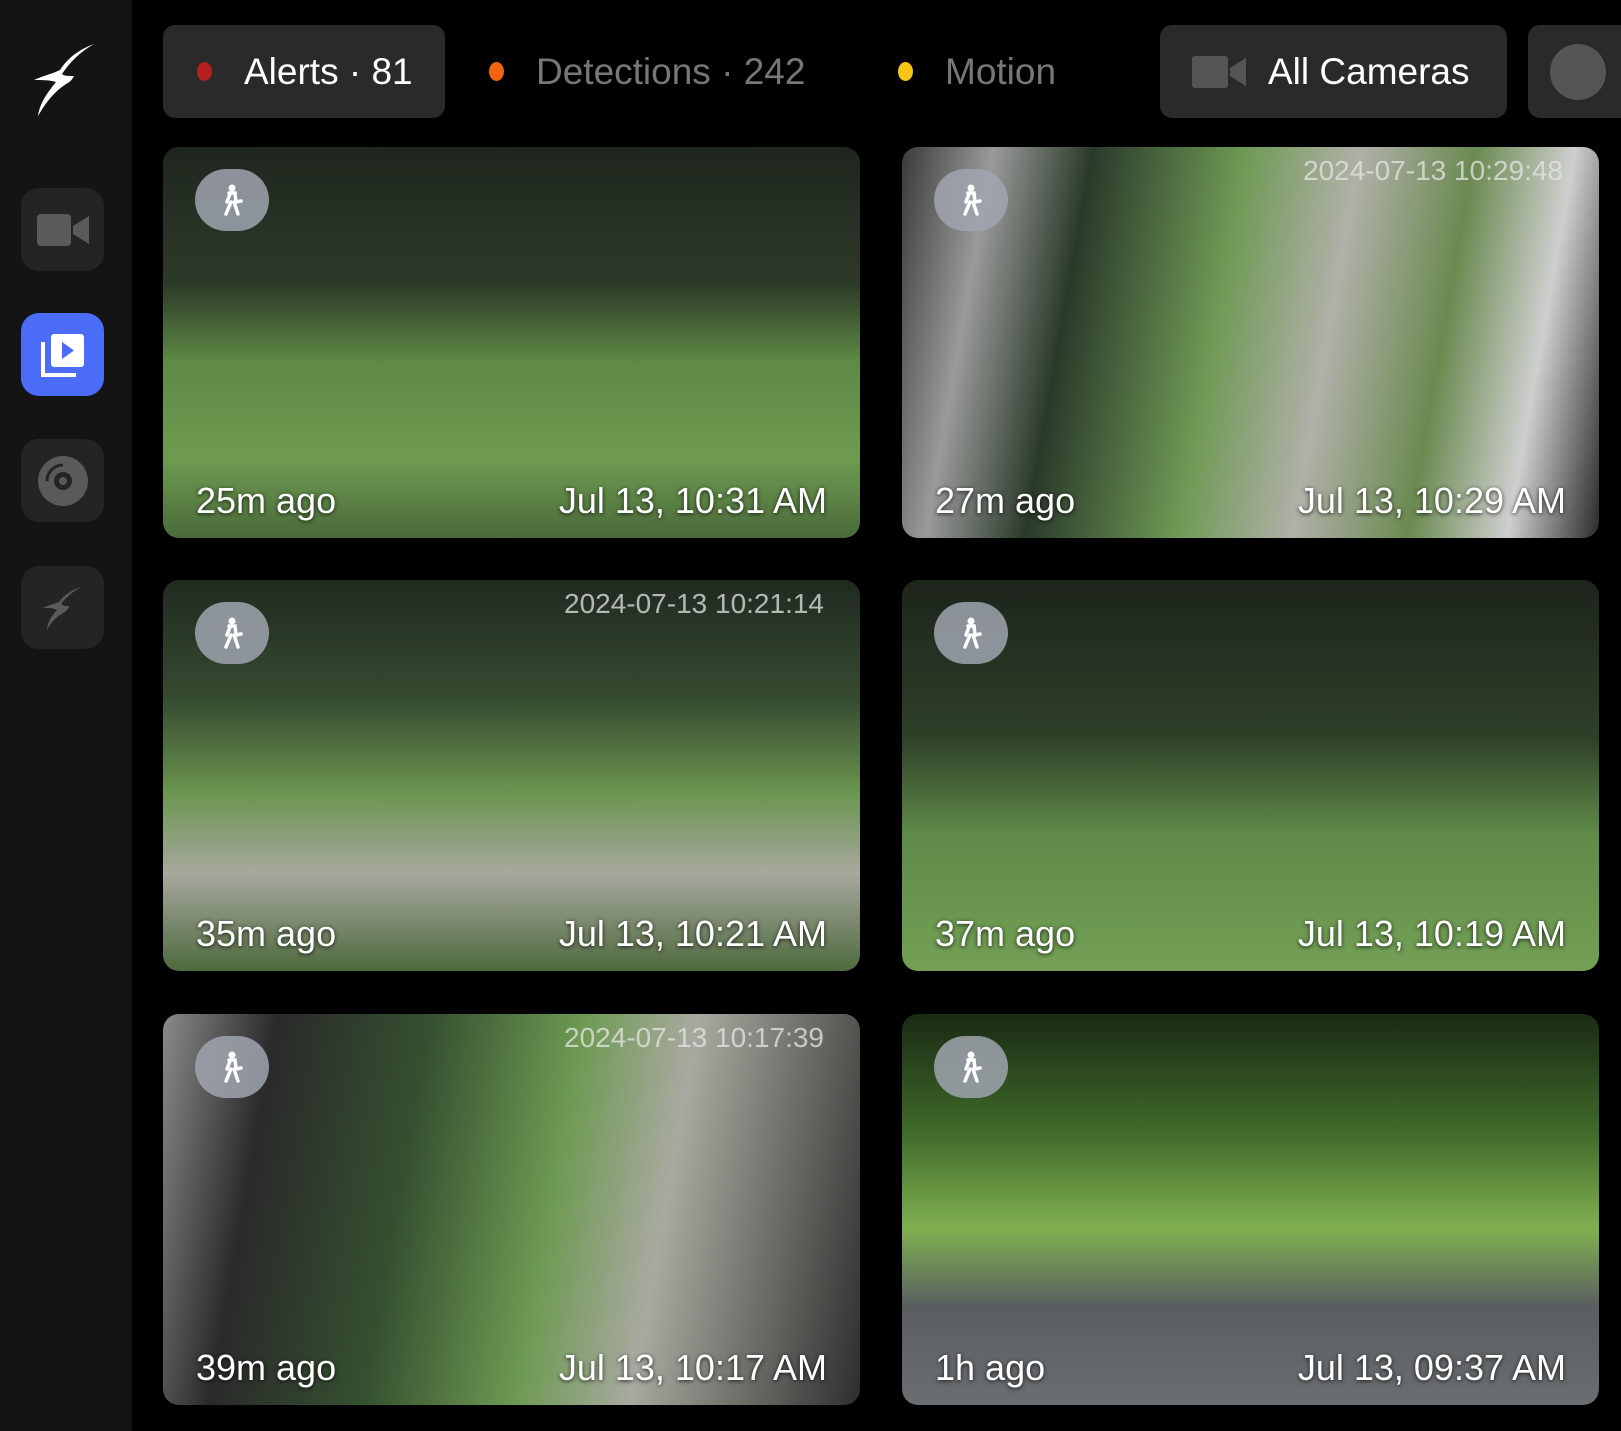  I want to click on alerts-dot, so click(204, 71).